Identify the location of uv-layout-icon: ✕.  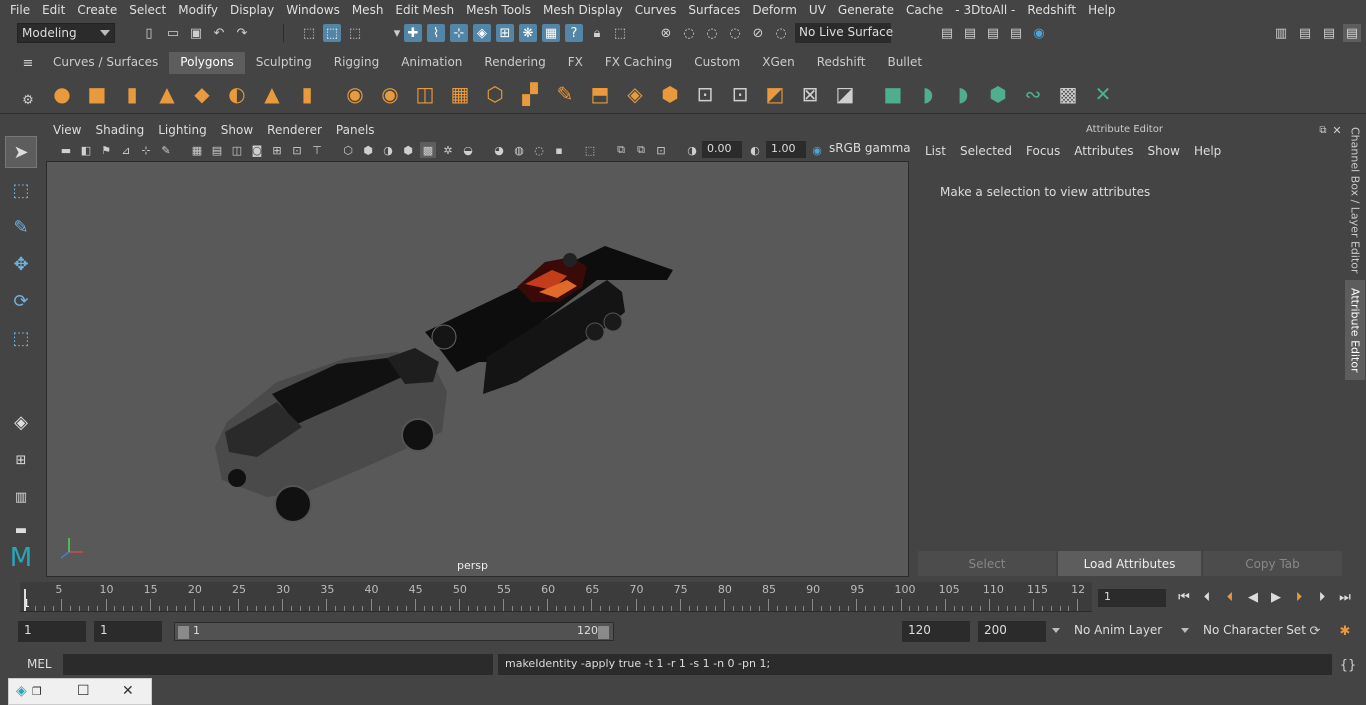
(1103, 94).